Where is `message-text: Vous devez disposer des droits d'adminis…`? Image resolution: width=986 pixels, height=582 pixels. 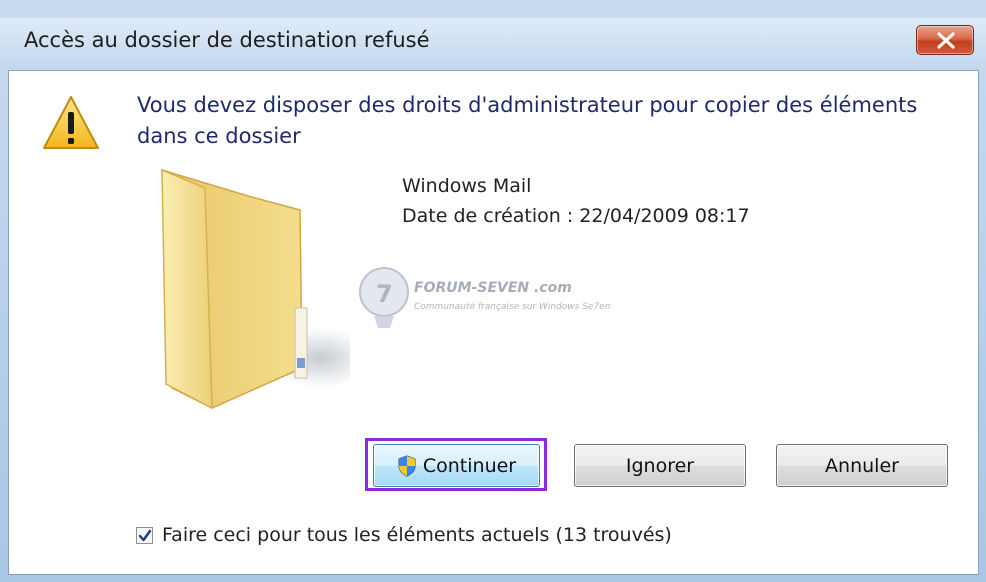 message-text: Vous devez disposer des droits d'adminis… is located at coordinates (527, 120).